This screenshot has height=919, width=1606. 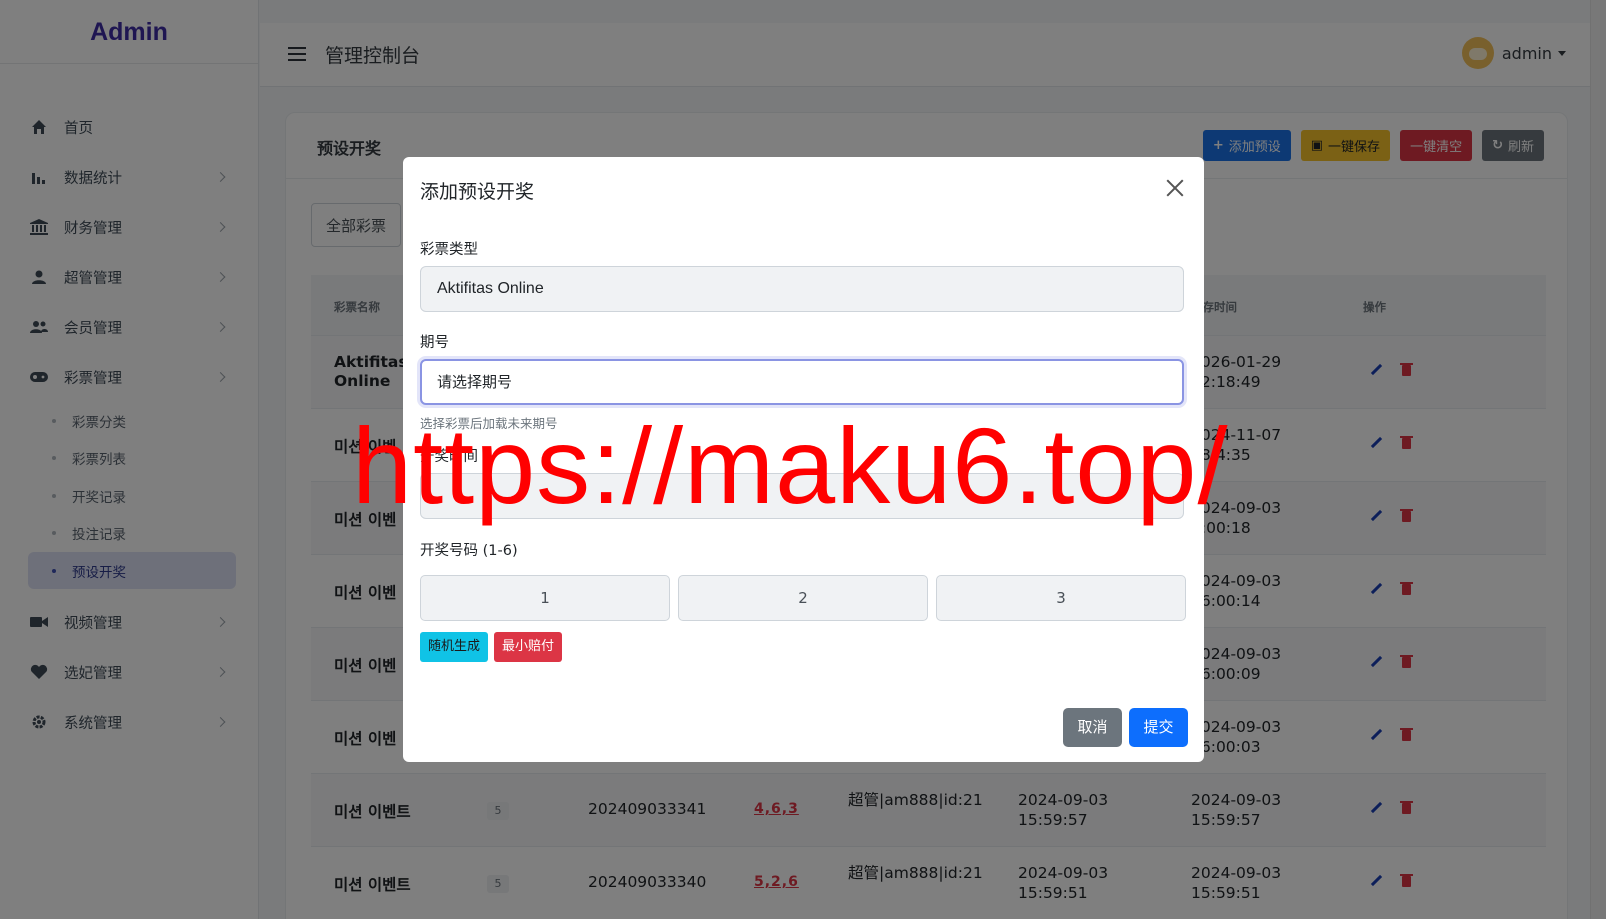 What do you see at coordinates (1175, 188) in the screenshot?
I see `close-icon` at bounding box center [1175, 188].